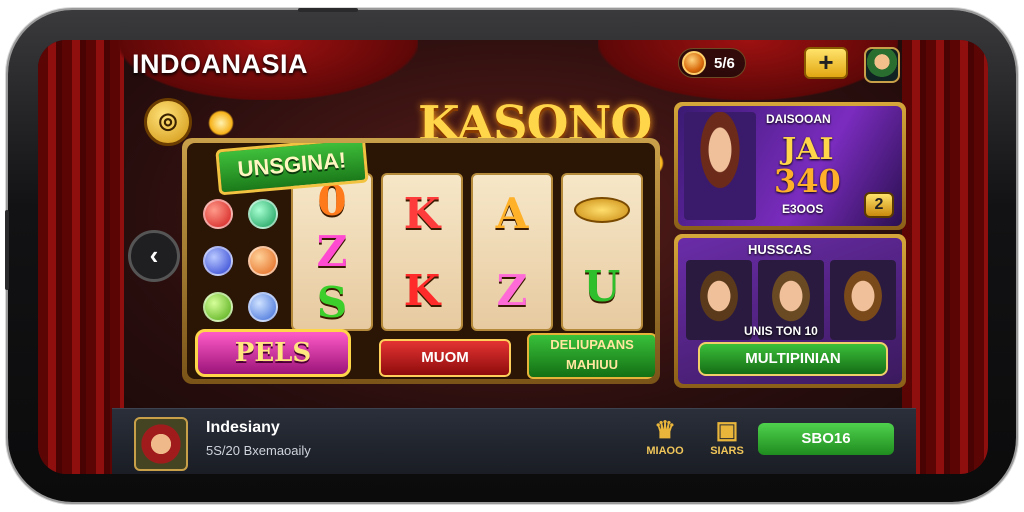 Image resolution: width=1024 pixels, height=512 pixels. What do you see at coordinates (263, 260) in the screenshot?
I see `orange-gem-icon` at bounding box center [263, 260].